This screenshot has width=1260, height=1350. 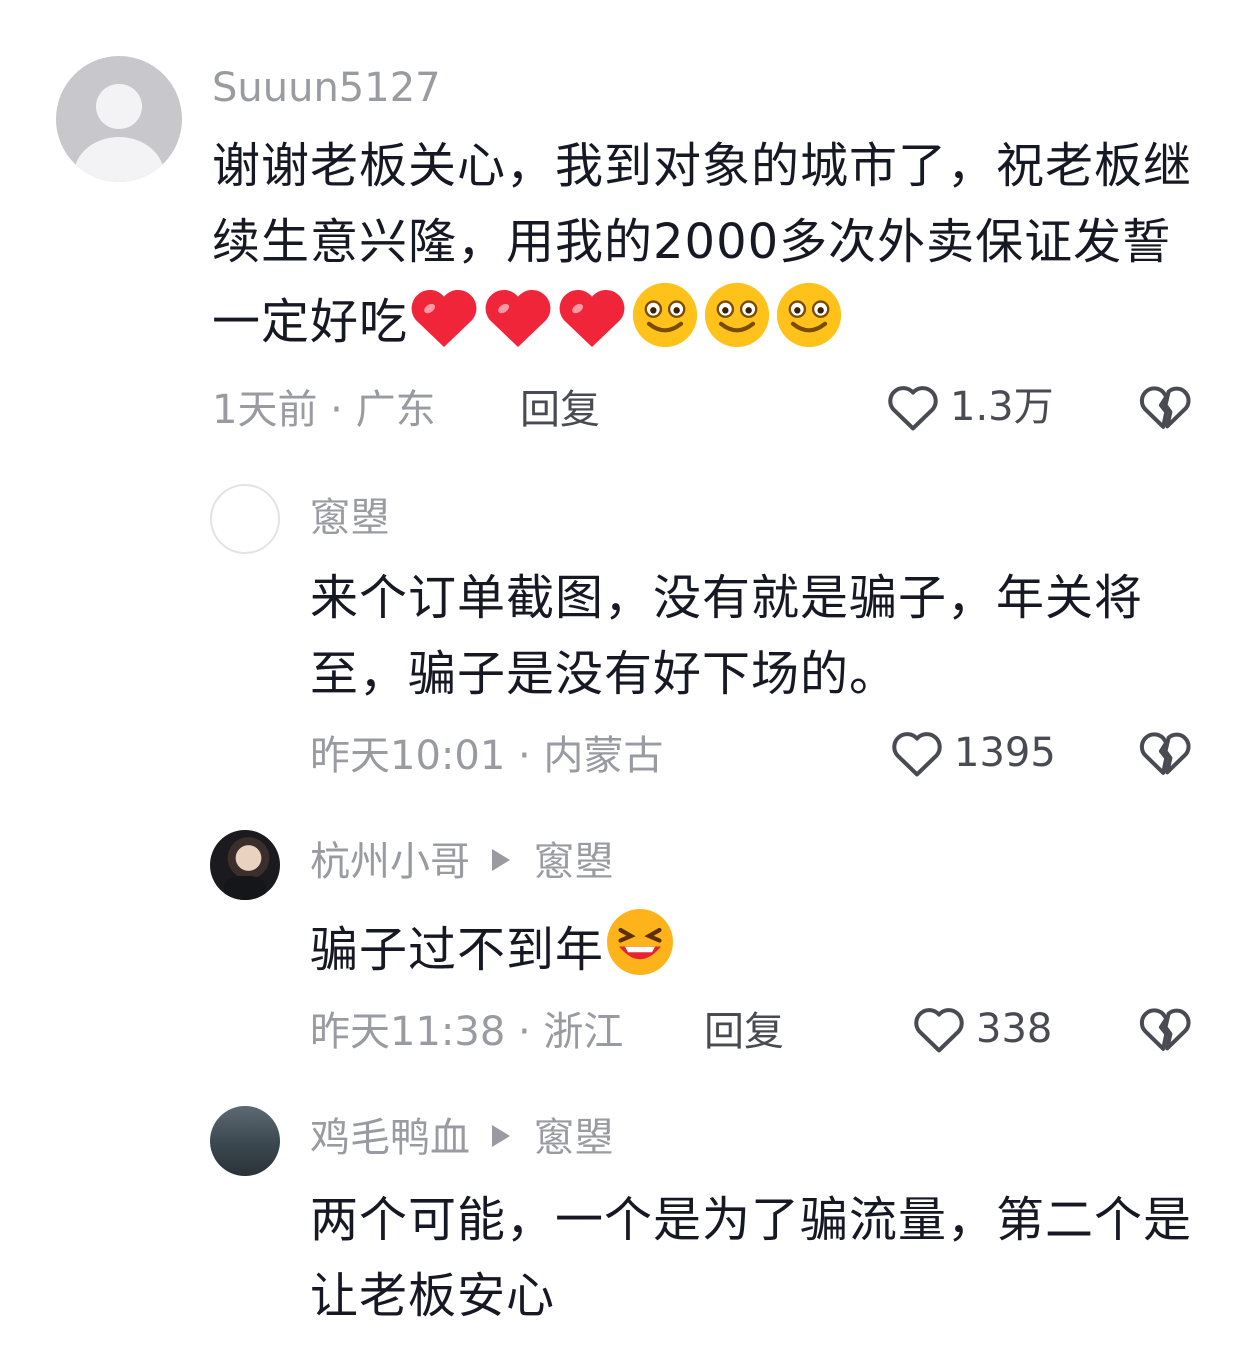 What do you see at coordinates (1014, 1029) in the screenshot?
I see `like-count: 338` at bounding box center [1014, 1029].